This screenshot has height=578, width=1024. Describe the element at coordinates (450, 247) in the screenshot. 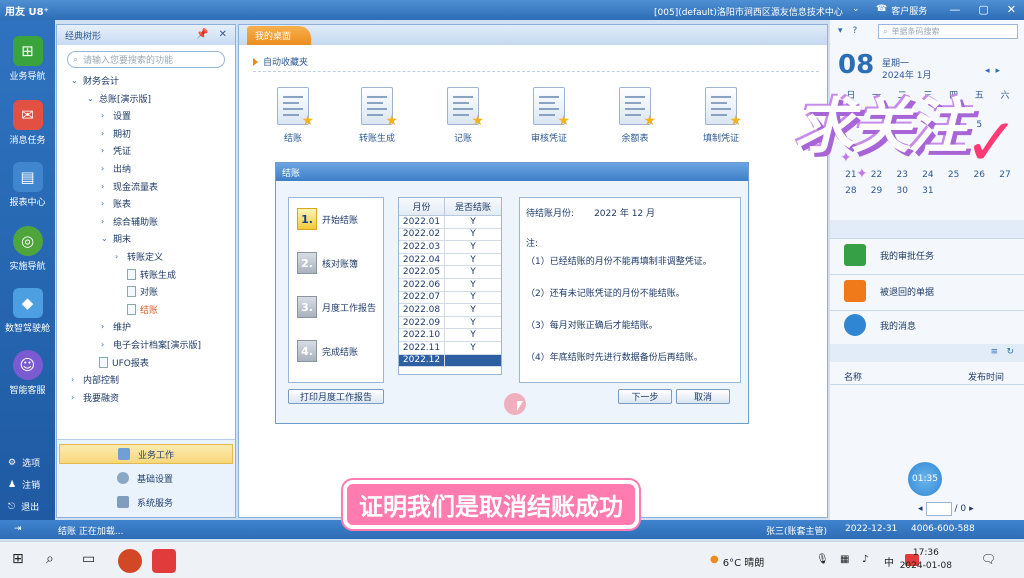

I see `table-row: 2022.03 Y` at that location.